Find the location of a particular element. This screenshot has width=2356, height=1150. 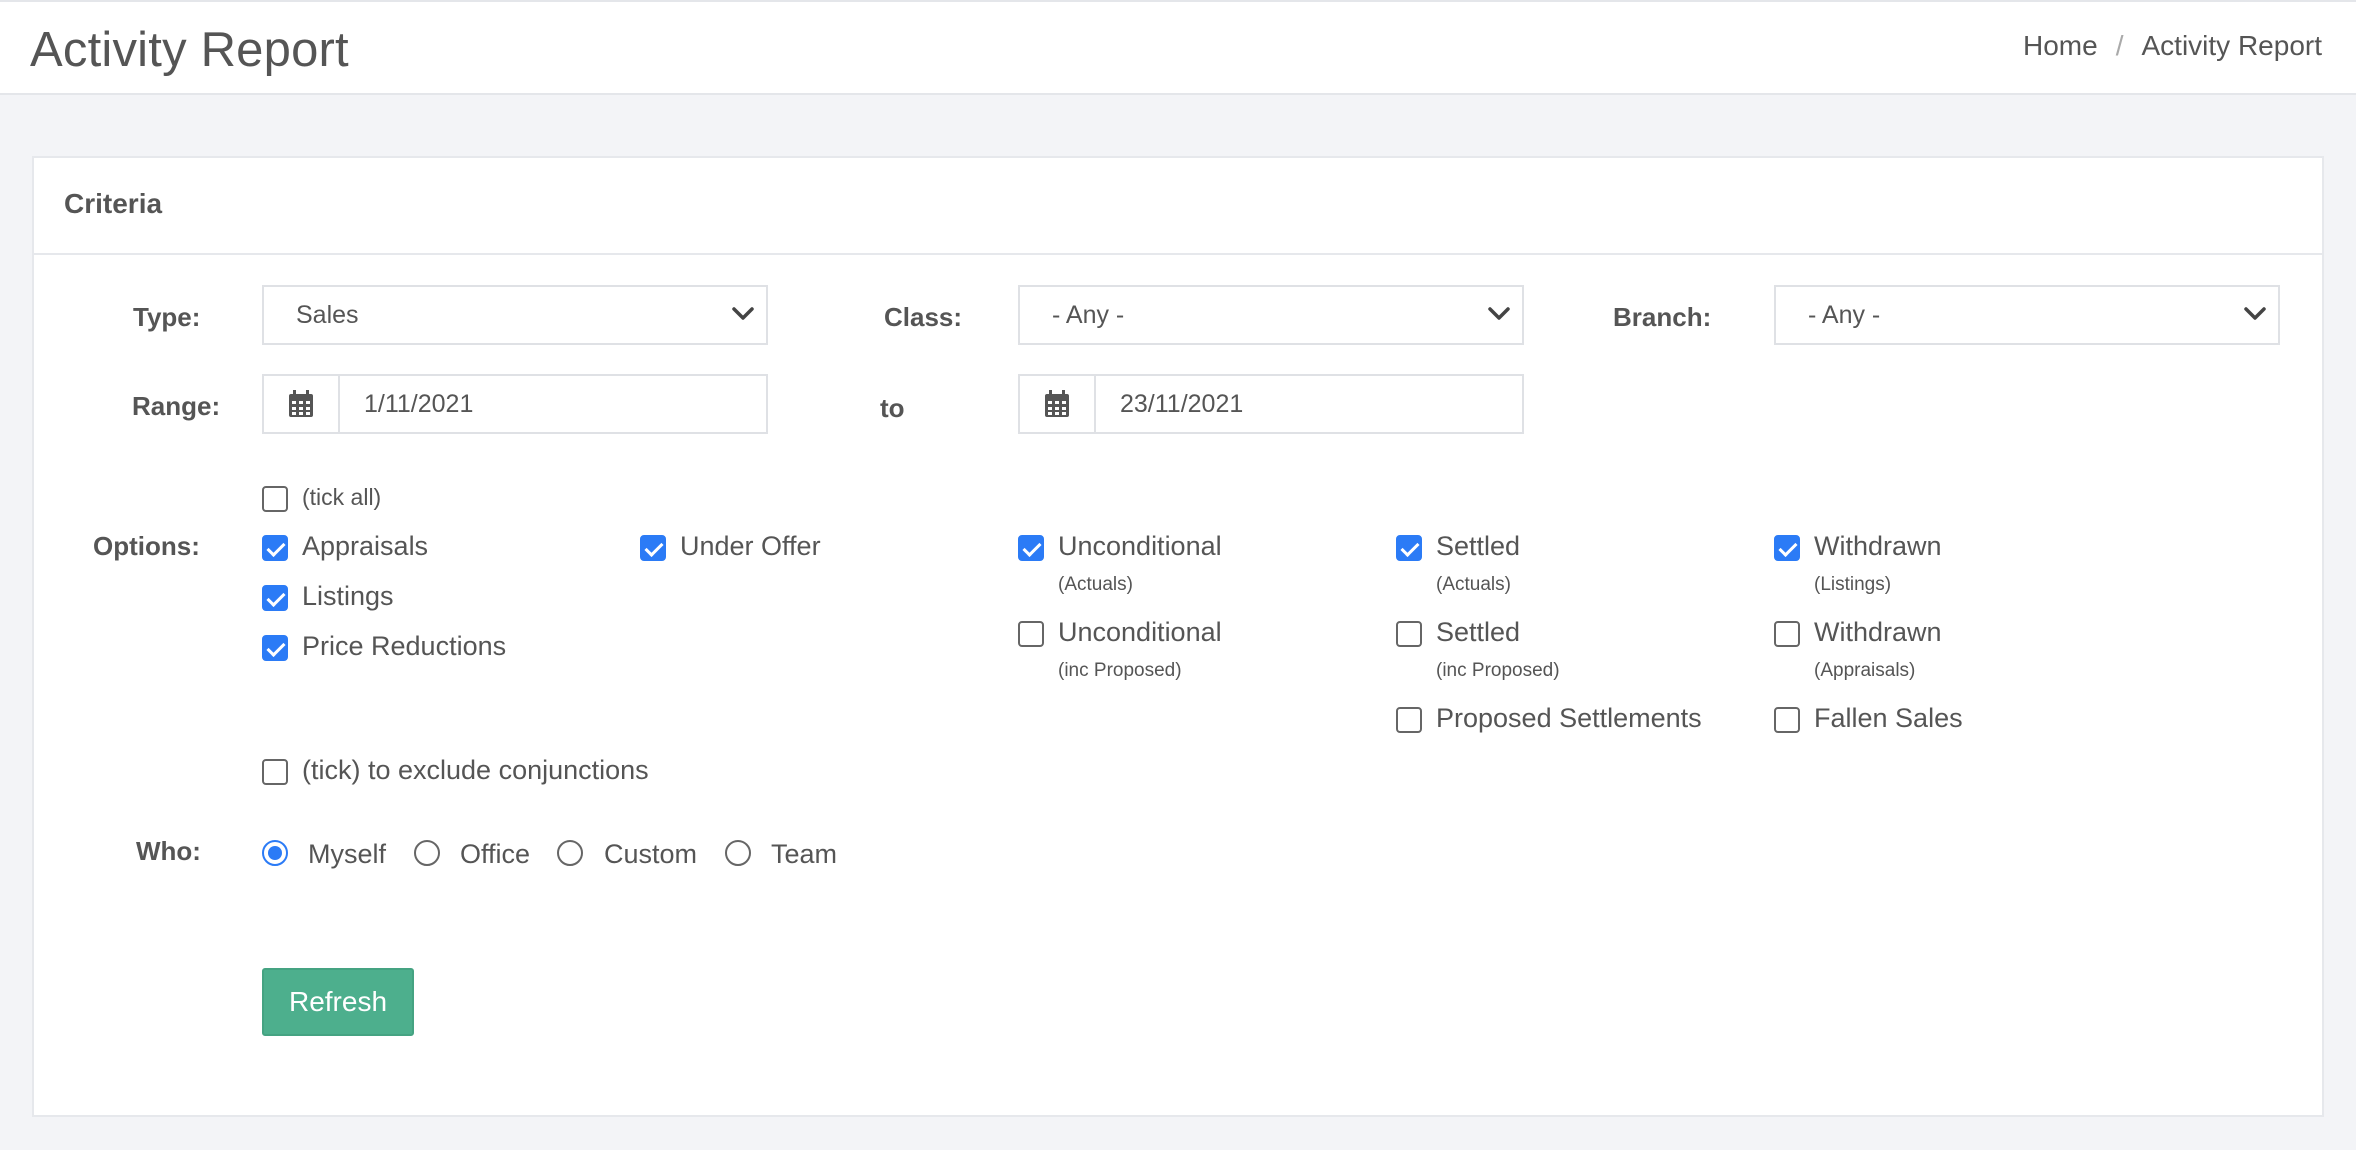

range-to-input: 23/11/2021 is located at coordinates (1271, 404).